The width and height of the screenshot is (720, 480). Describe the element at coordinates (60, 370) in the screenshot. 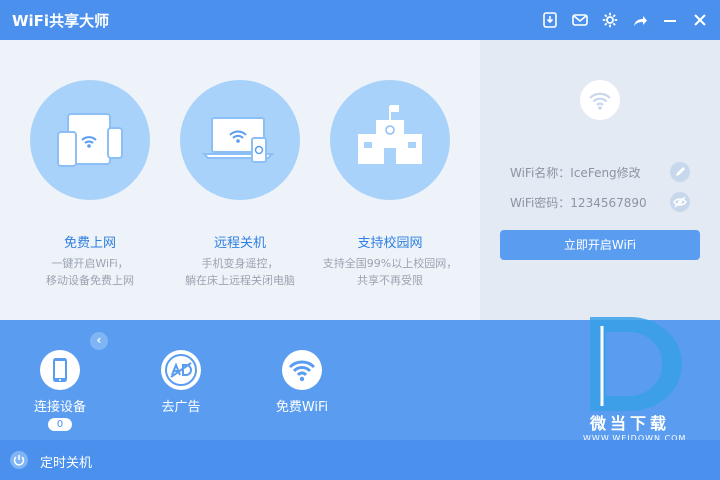

I see `phone-icon` at that location.